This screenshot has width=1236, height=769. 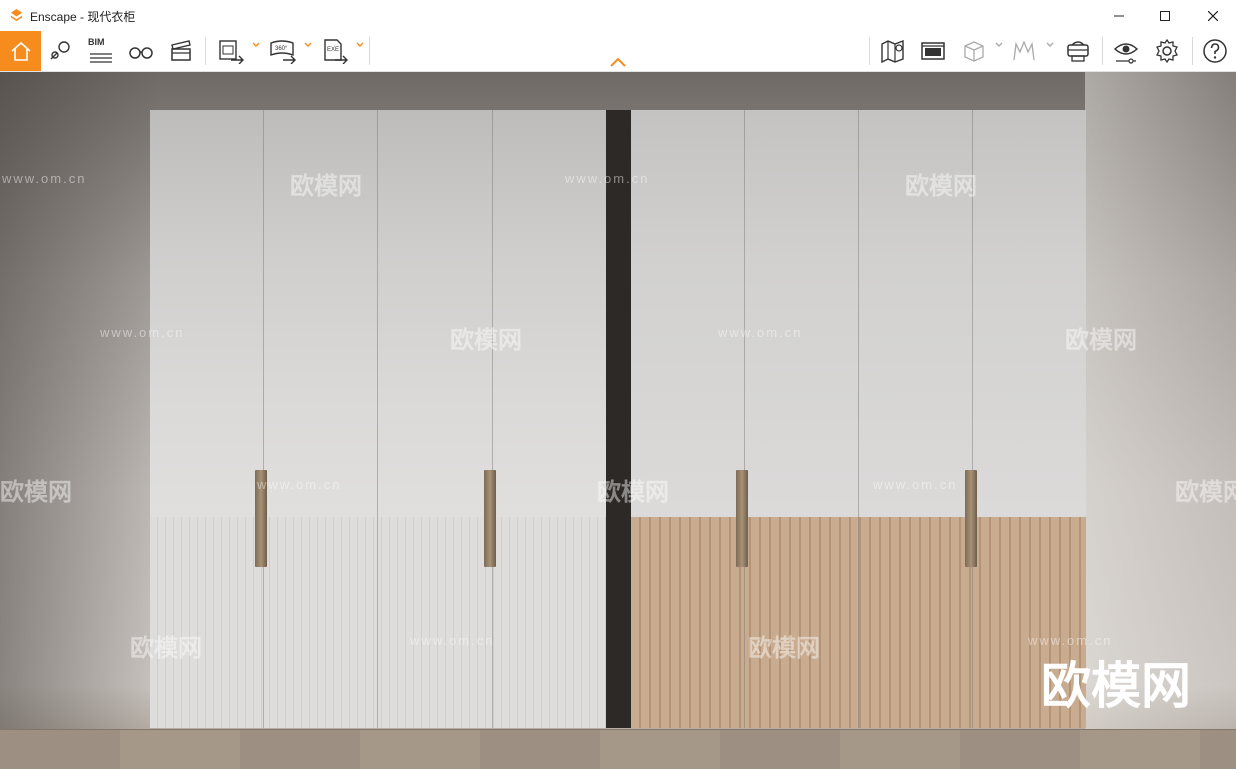 I want to click on home-button, so click(x=20, y=51).